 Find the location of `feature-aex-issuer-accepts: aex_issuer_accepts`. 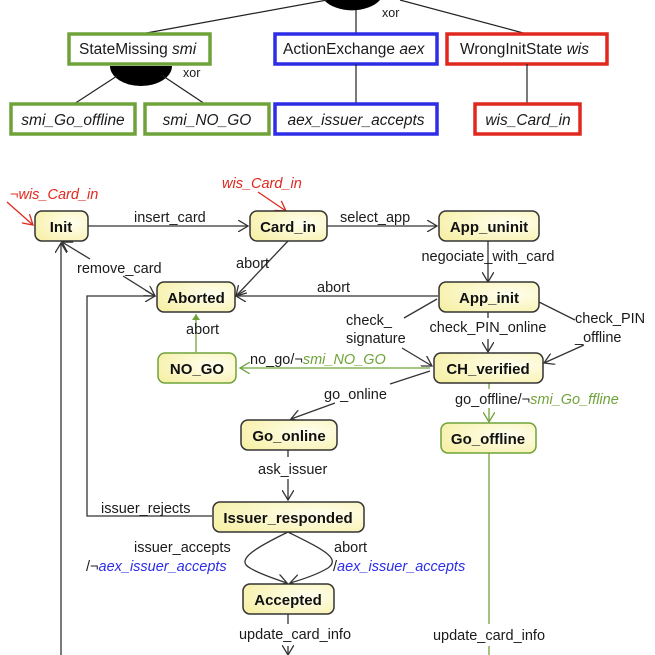

feature-aex-issuer-accepts: aex_issuer_accepts is located at coordinates (356, 119).